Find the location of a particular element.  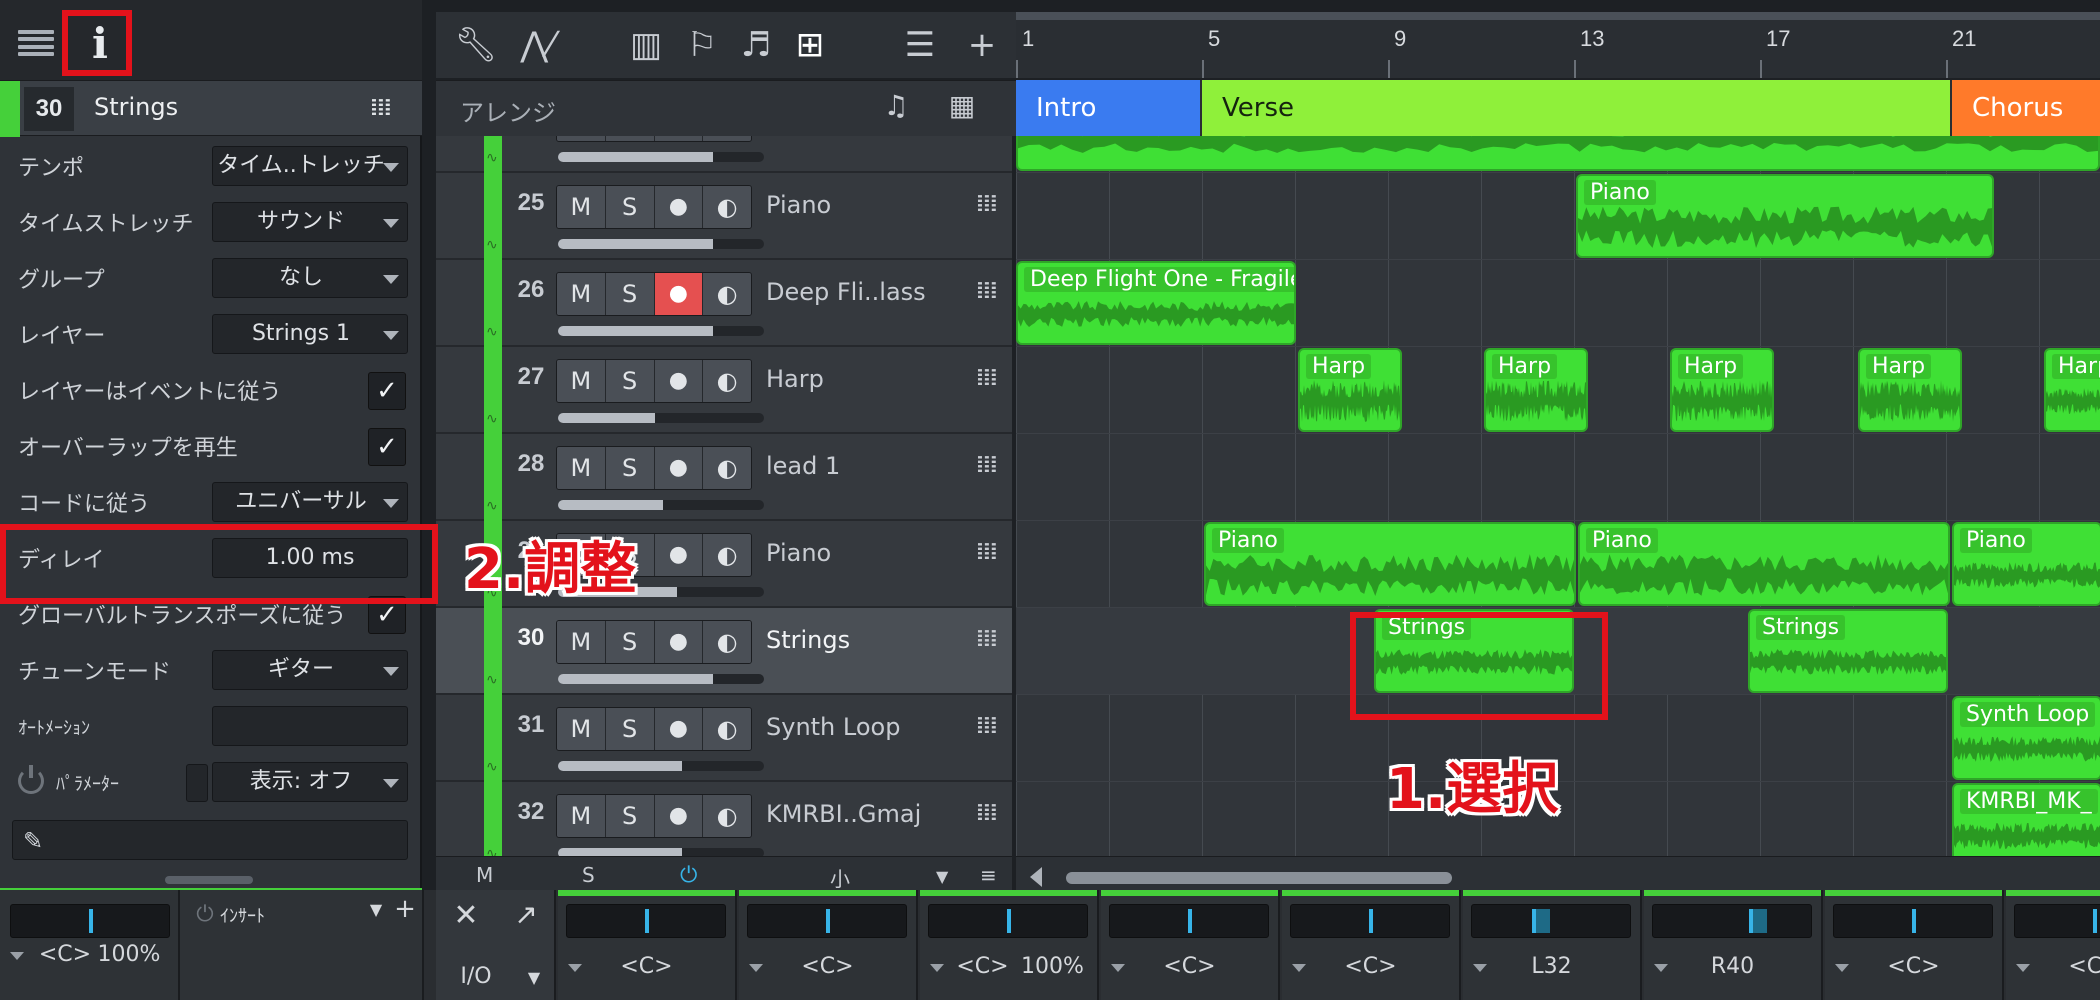

param-select: タイム..トレッチ is located at coordinates (310, 166).